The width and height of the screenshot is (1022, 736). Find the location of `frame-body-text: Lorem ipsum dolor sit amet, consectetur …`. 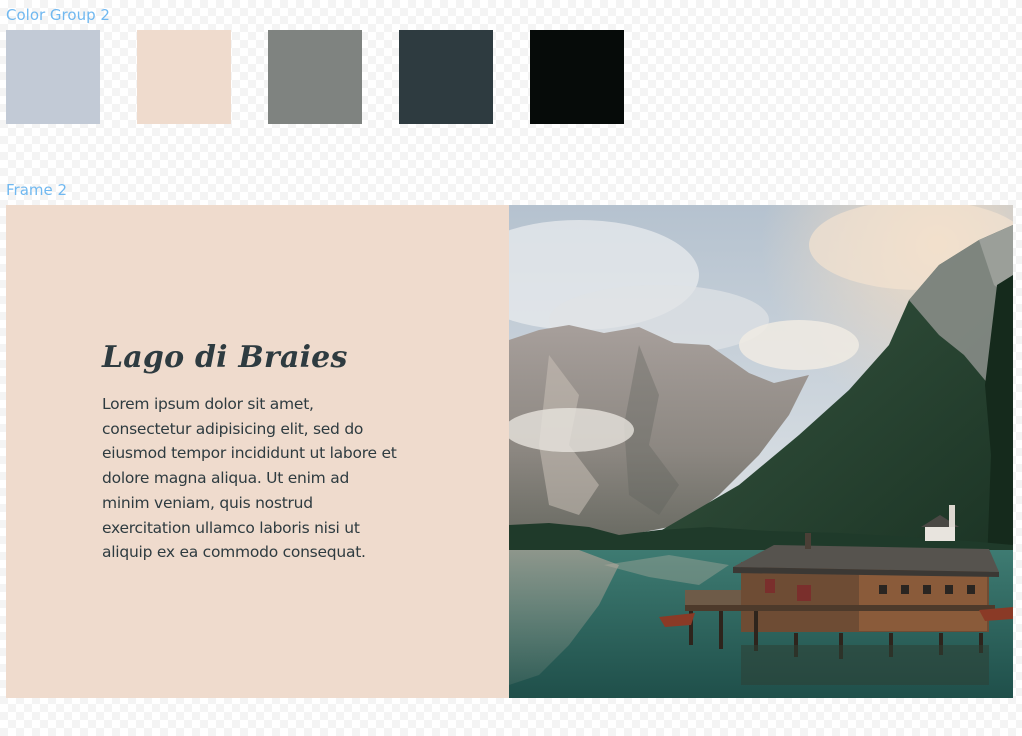

frame-body-text: Lorem ipsum dolor sit amet, consectetur … is located at coordinates (249, 478).